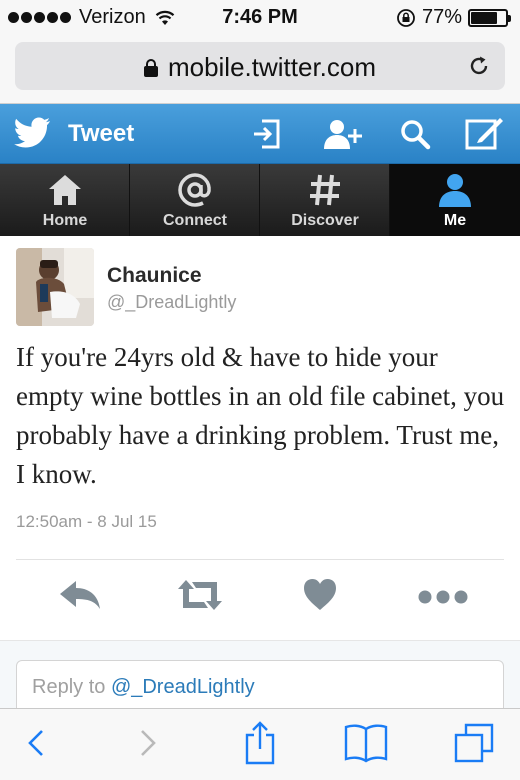 The height and width of the screenshot is (780, 520). What do you see at coordinates (415, 134) in the screenshot?
I see `search-icon` at bounding box center [415, 134].